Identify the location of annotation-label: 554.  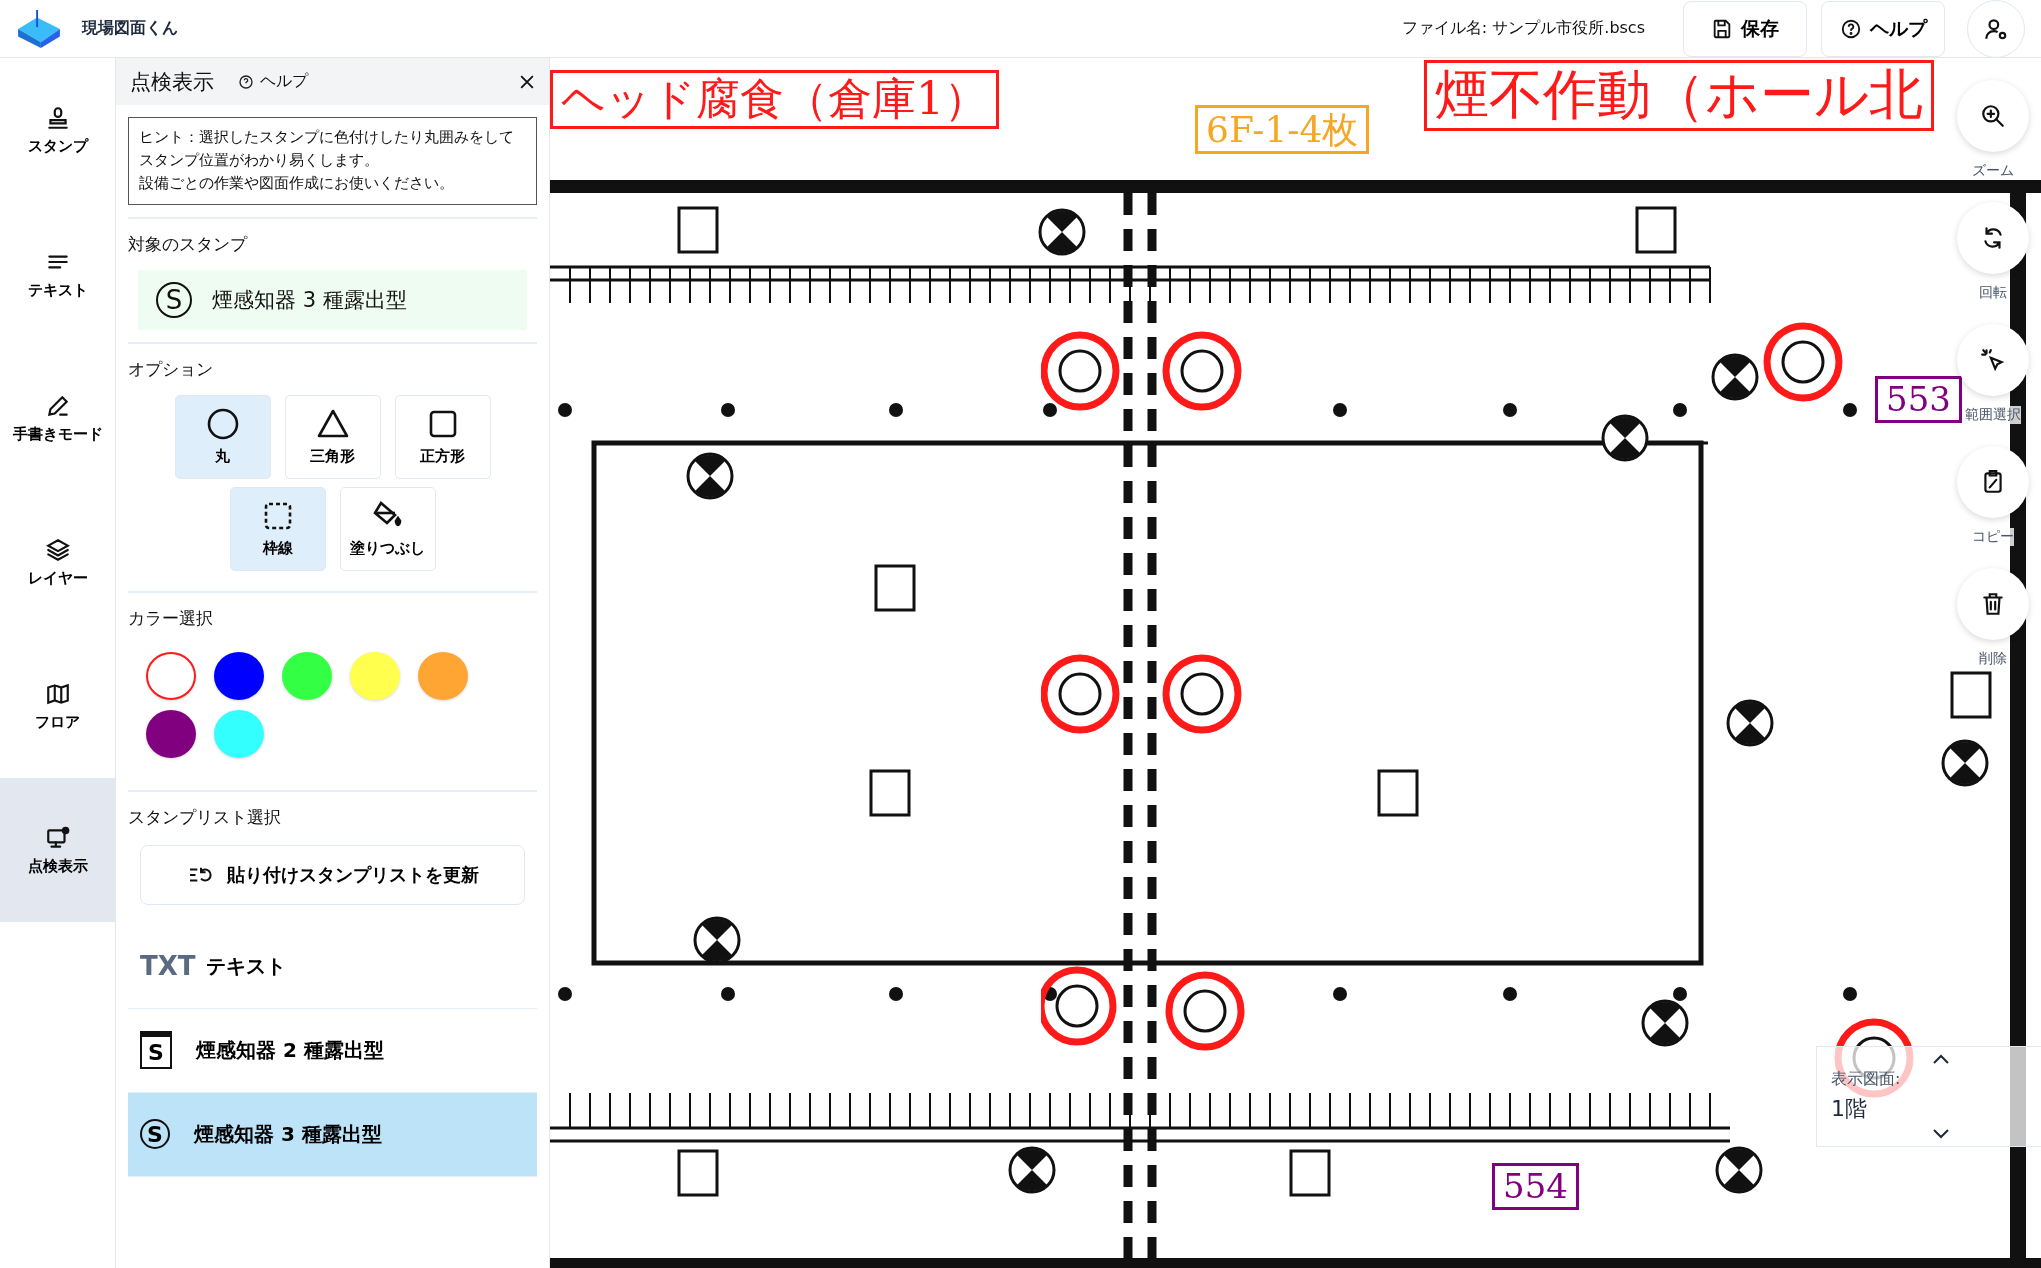
(1535, 1186).